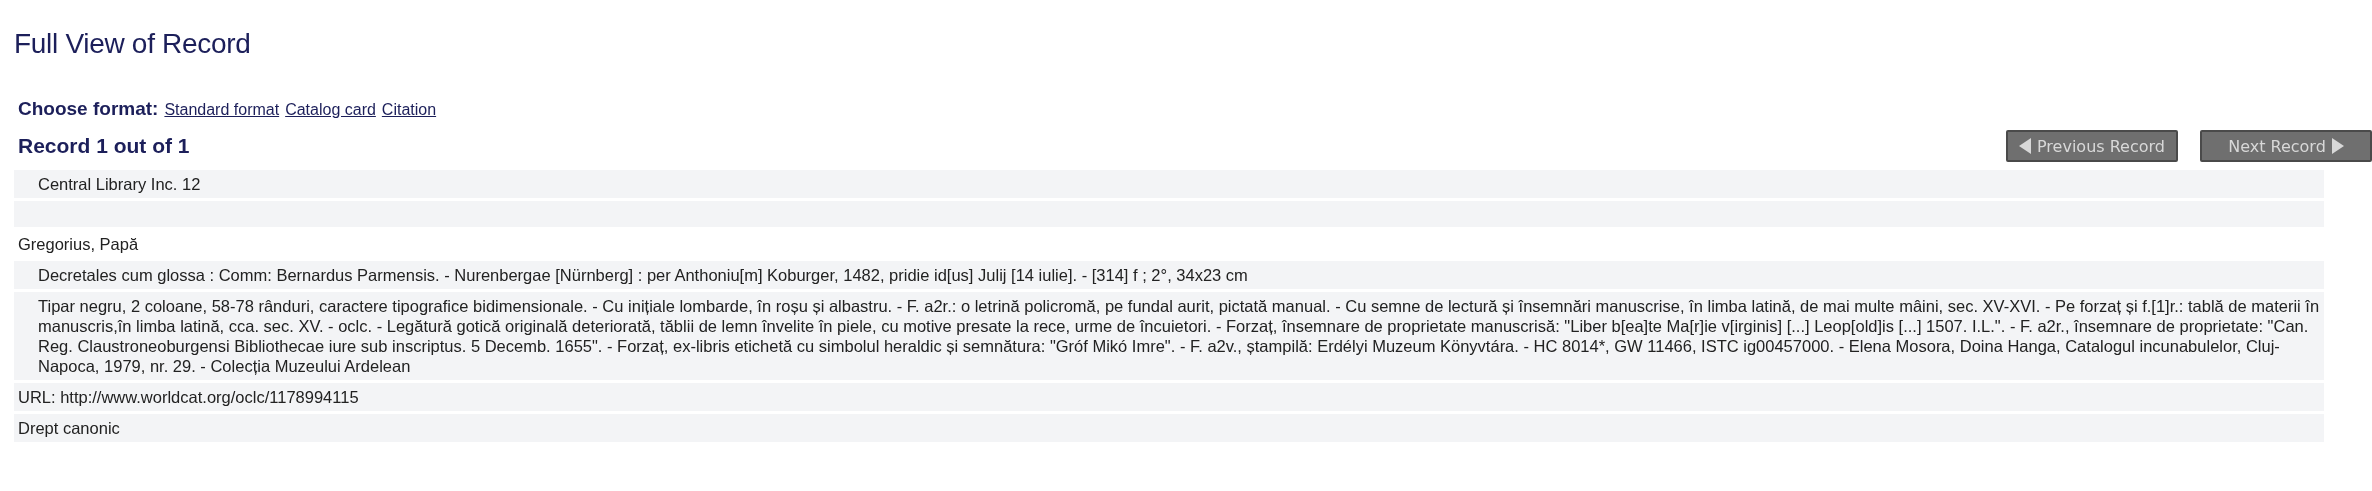 This screenshot has height=491, width=2372. Describe the element at coordinates (2337, 146) in the screenshot. I see `right-triangle-icon` at that location.